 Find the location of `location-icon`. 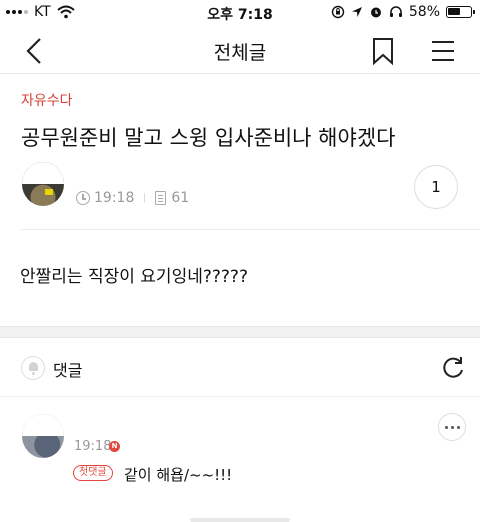

location-icon is located at coordinates (356, 12).